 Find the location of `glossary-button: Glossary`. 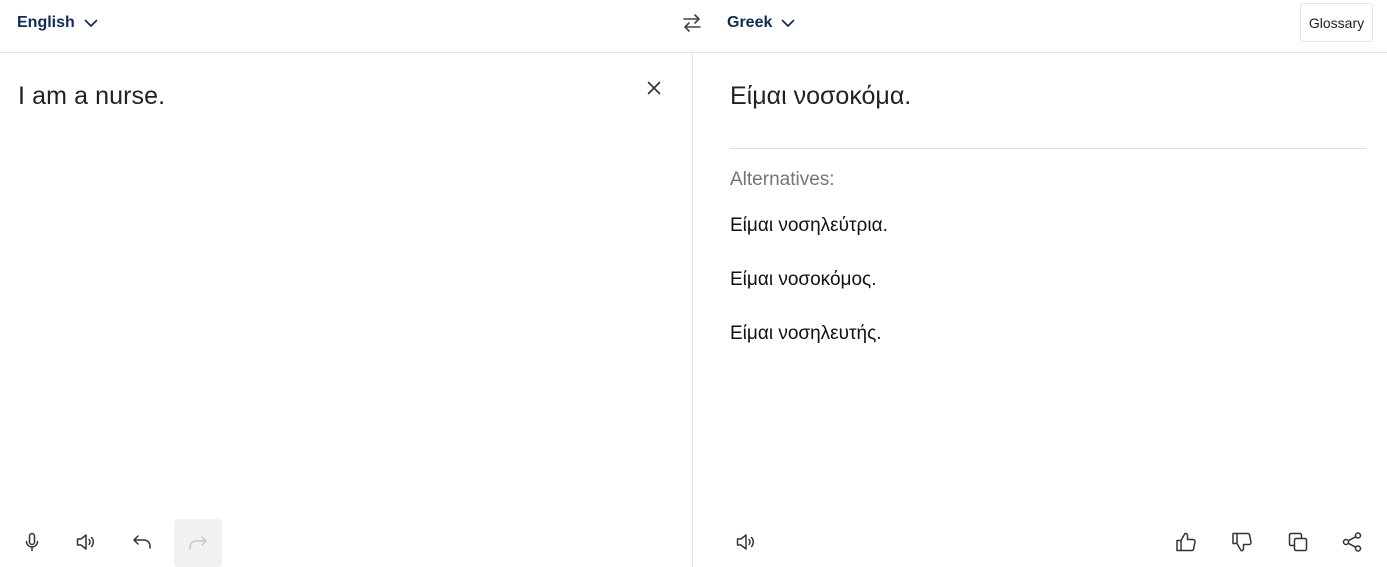

glossary-button: Glossary is located at coordinates (1336, 22).